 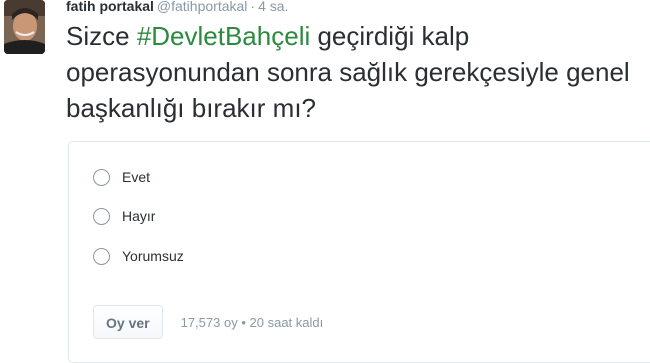 I want to click on vote-count: 17,573 oy, so click(x=209, y=322).